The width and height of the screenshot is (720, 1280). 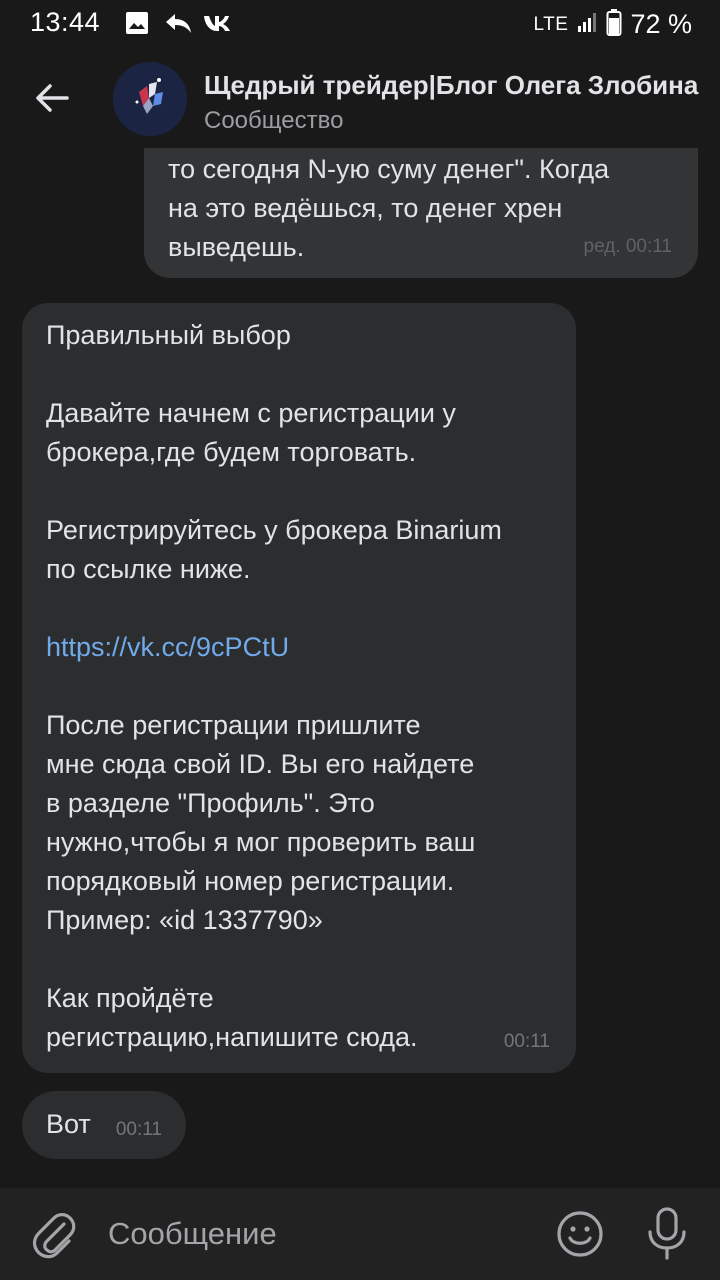 I want to click on emoji-button, so click(x=580, y=1234).